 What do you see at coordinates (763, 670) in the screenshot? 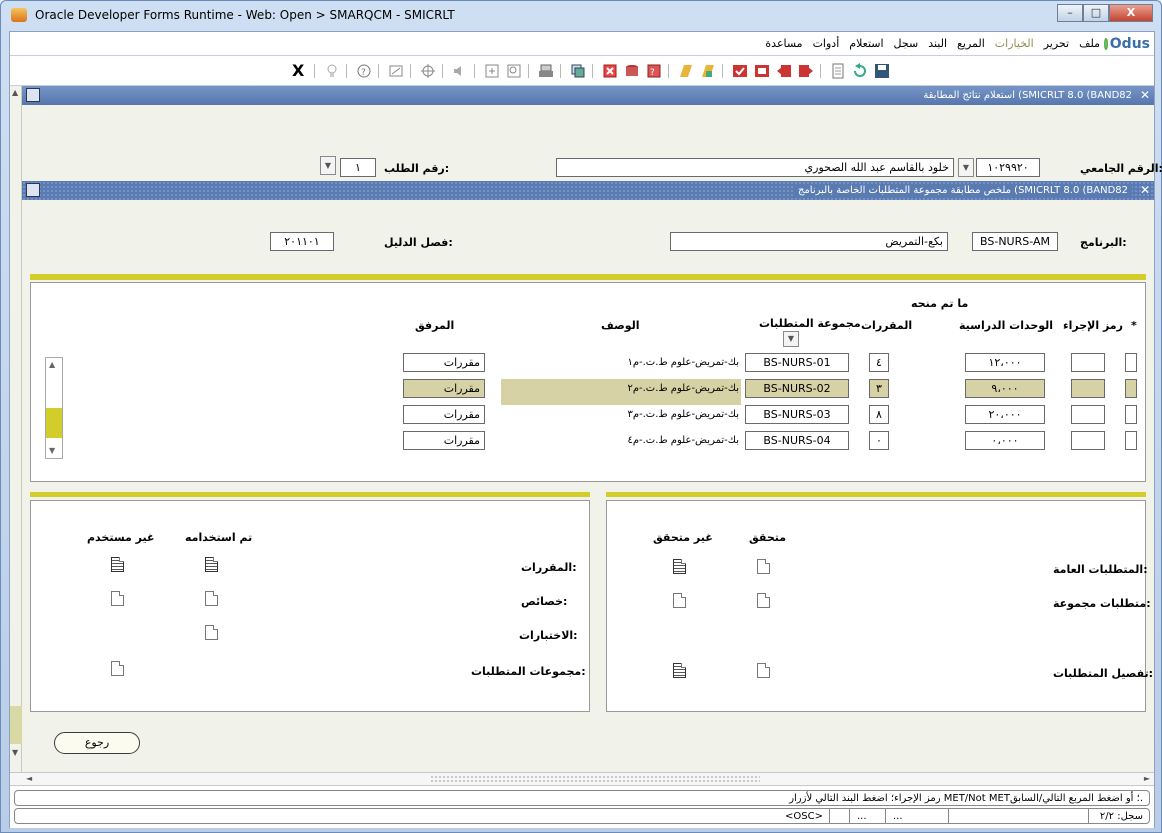
I see `detail-met-doc-icon` at bounding box center [763, 670].